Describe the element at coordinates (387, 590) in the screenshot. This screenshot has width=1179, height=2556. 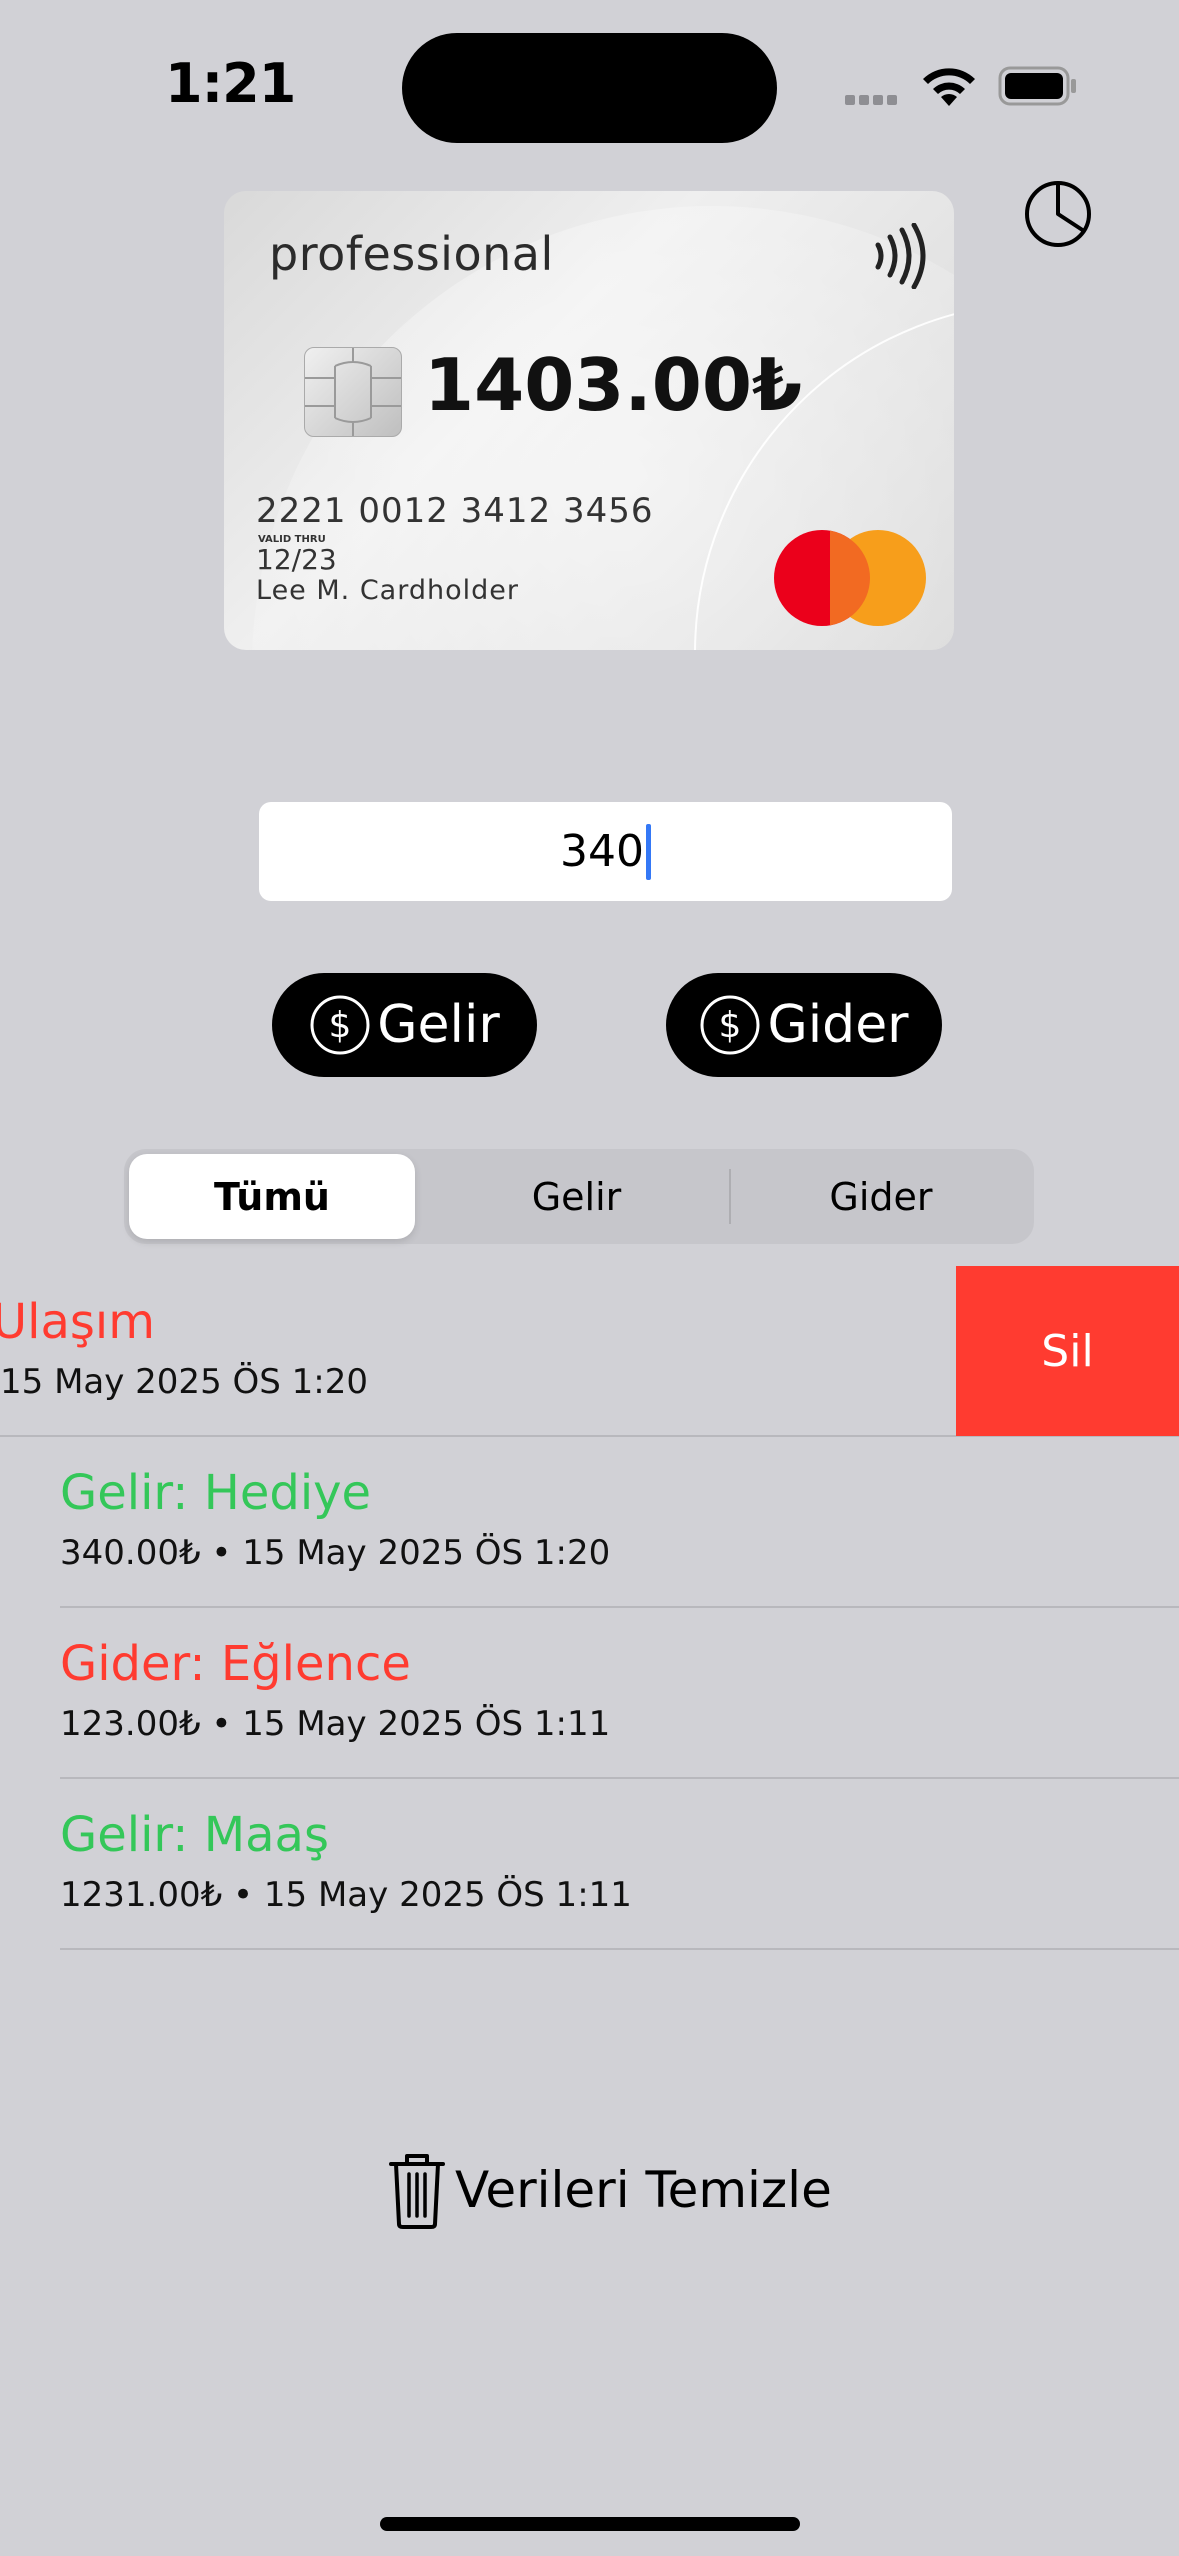
I see `card-holder: Lee M. Cardholder` at that location.